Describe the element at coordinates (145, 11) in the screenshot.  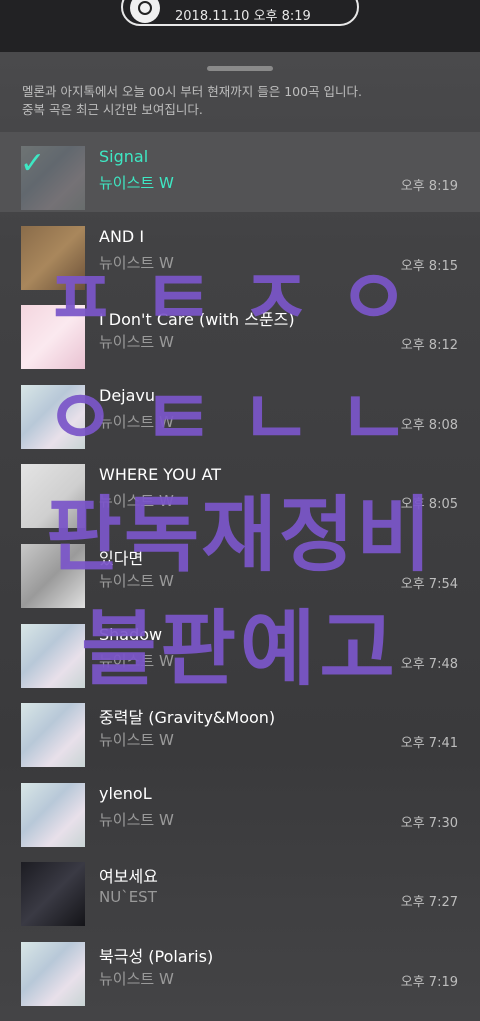
I see `music-disc-icon` at that location.